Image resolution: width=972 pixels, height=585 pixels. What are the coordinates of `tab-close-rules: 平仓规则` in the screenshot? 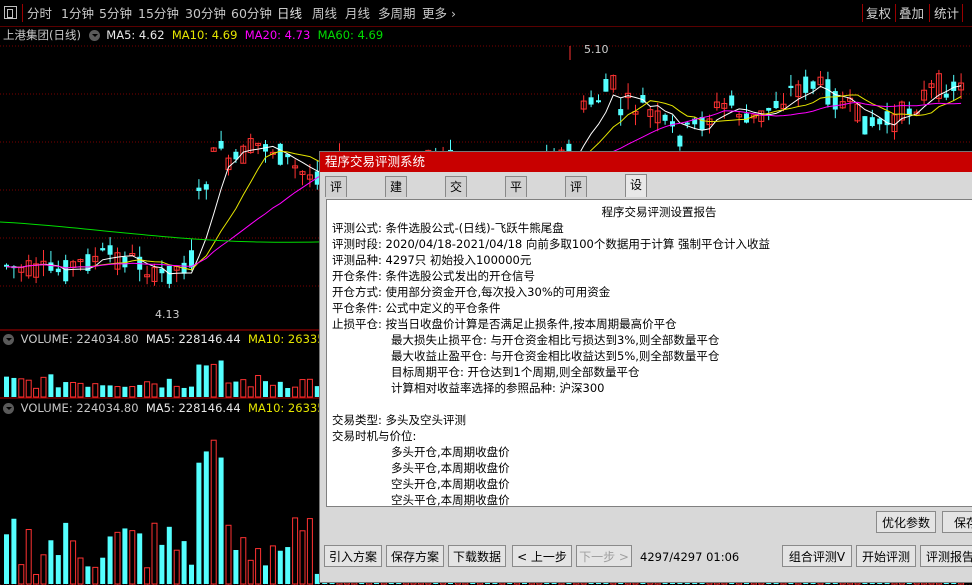 It's located at (516, 215).